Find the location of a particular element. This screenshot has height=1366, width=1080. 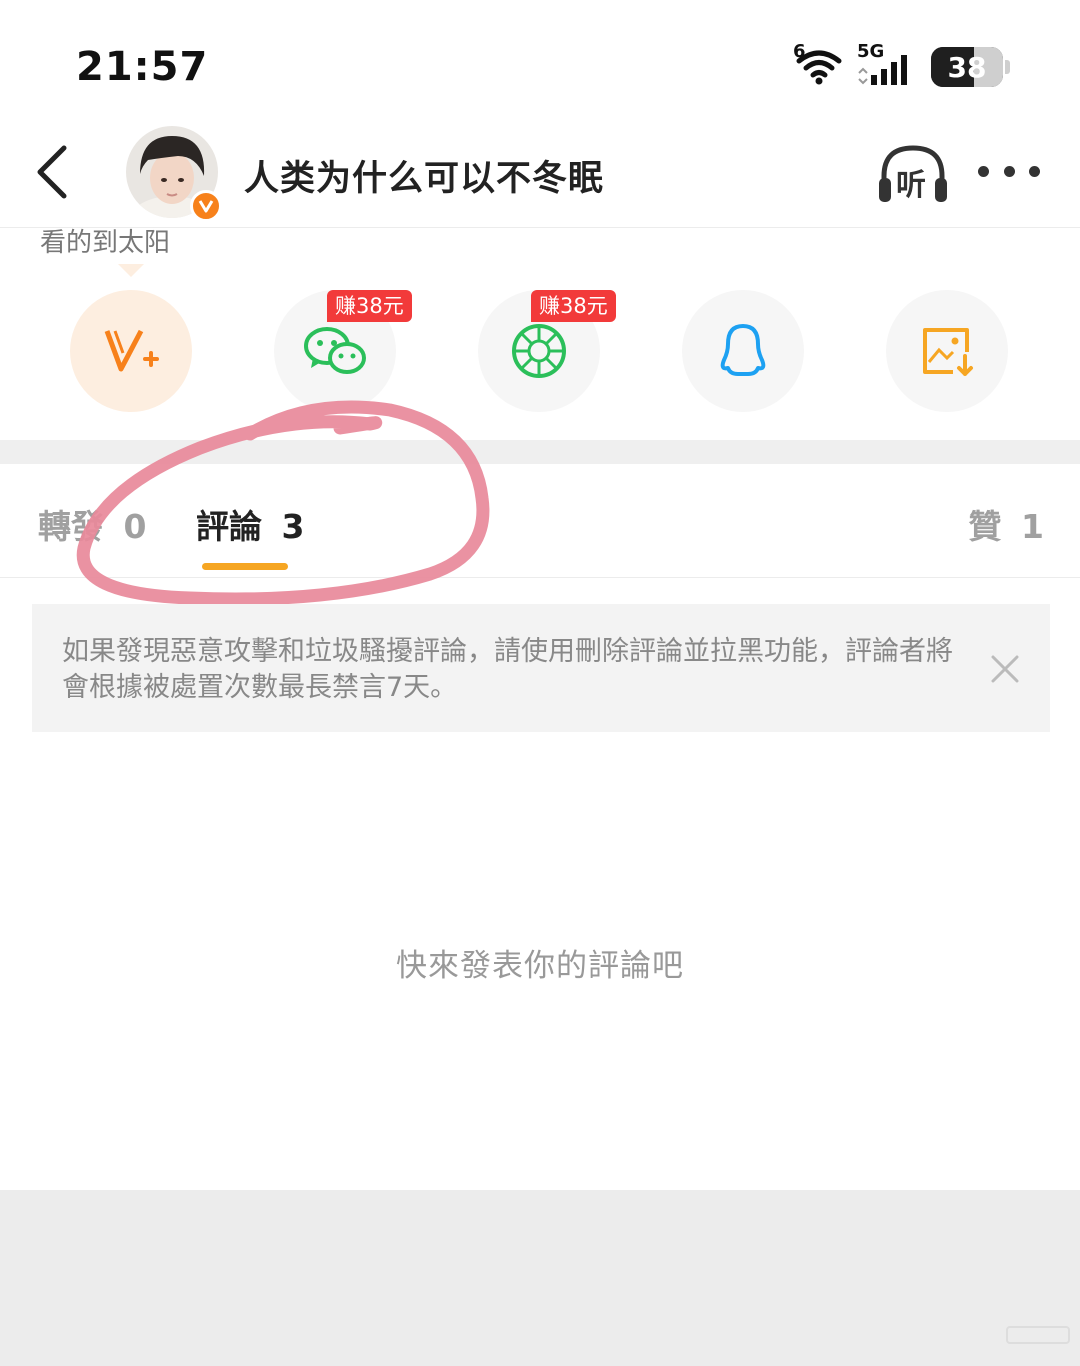

top-nav-bar: 人类为什么可以不冬眠 听 is located at coordinates (540, 174).